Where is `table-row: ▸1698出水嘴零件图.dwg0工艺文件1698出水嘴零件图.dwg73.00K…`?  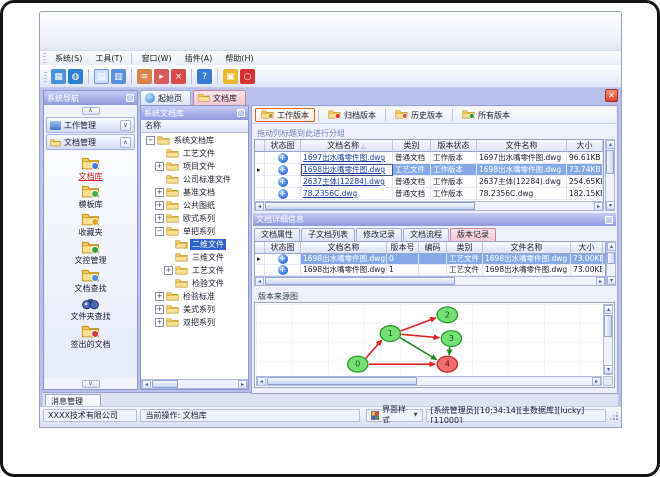
table-row: ▸1698出水嘴零件图.dwg0工艺文件1698出水嘴零件图.dwg73.00K… is located at coordinates (430, 259).